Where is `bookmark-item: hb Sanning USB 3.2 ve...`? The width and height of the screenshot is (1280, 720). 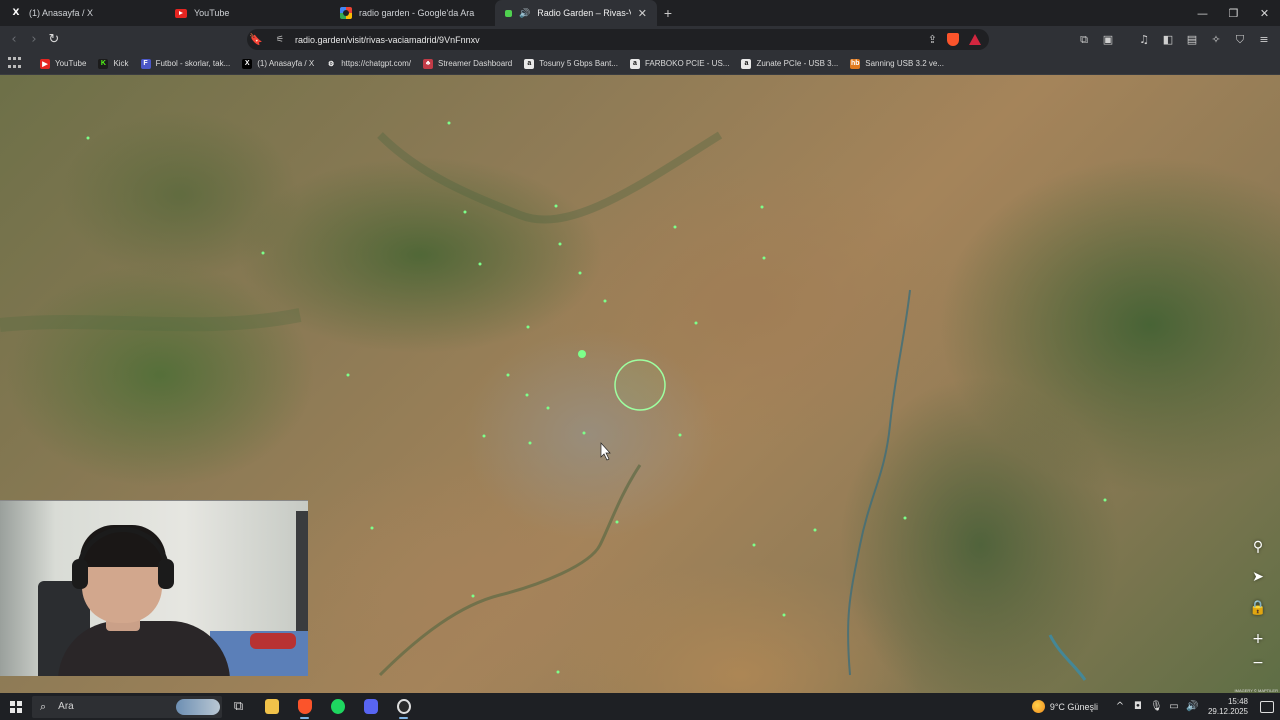 bookmark-item: hb Sanning USB 3.2 ve... is located at coordinates (897, 63).